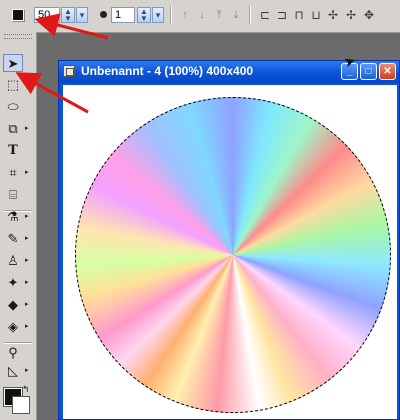 Image resolution: width=400 pixels, height=420 pixels. Describe the element at coordinates (13, 327) in the screenshot. I see `bucket-tool-icon: ◈` at that location.